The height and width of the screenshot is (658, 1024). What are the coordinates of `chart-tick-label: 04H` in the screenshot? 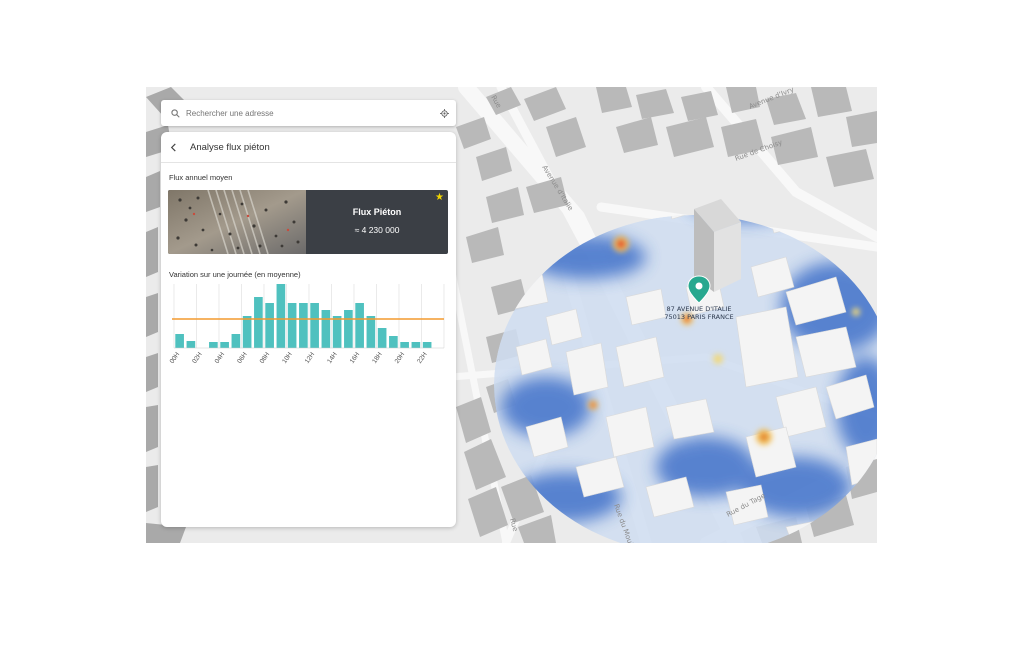 It's located at (220, 358).